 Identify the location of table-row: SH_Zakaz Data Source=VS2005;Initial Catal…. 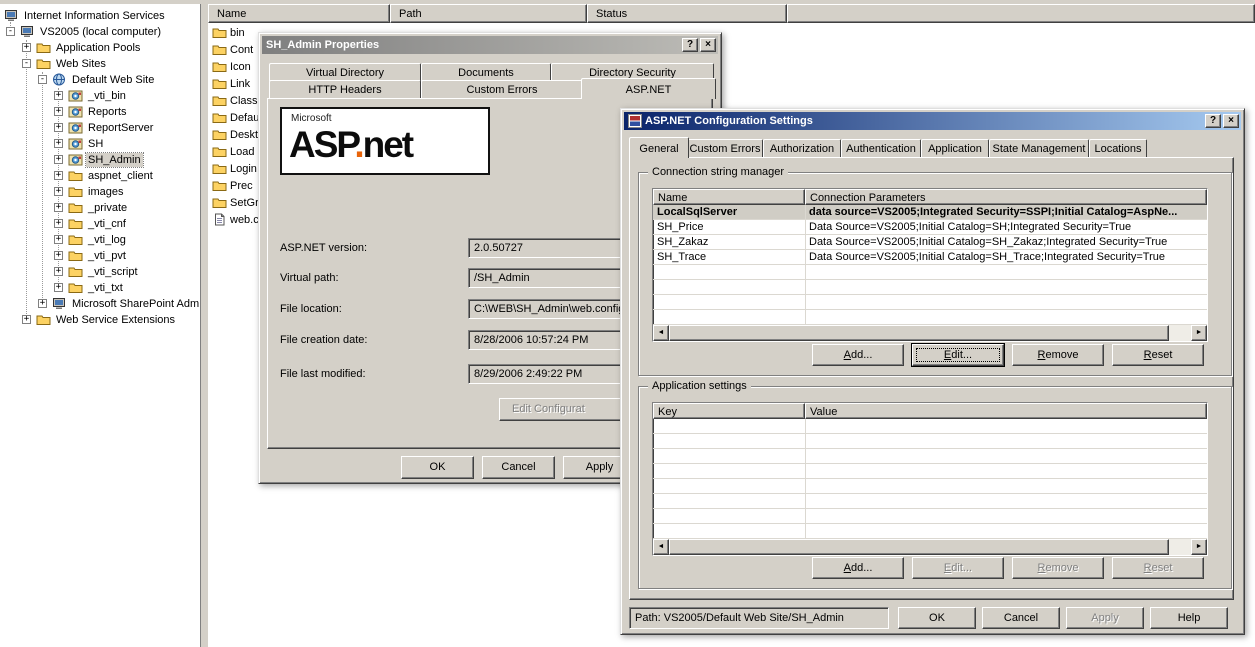
(930, 242).